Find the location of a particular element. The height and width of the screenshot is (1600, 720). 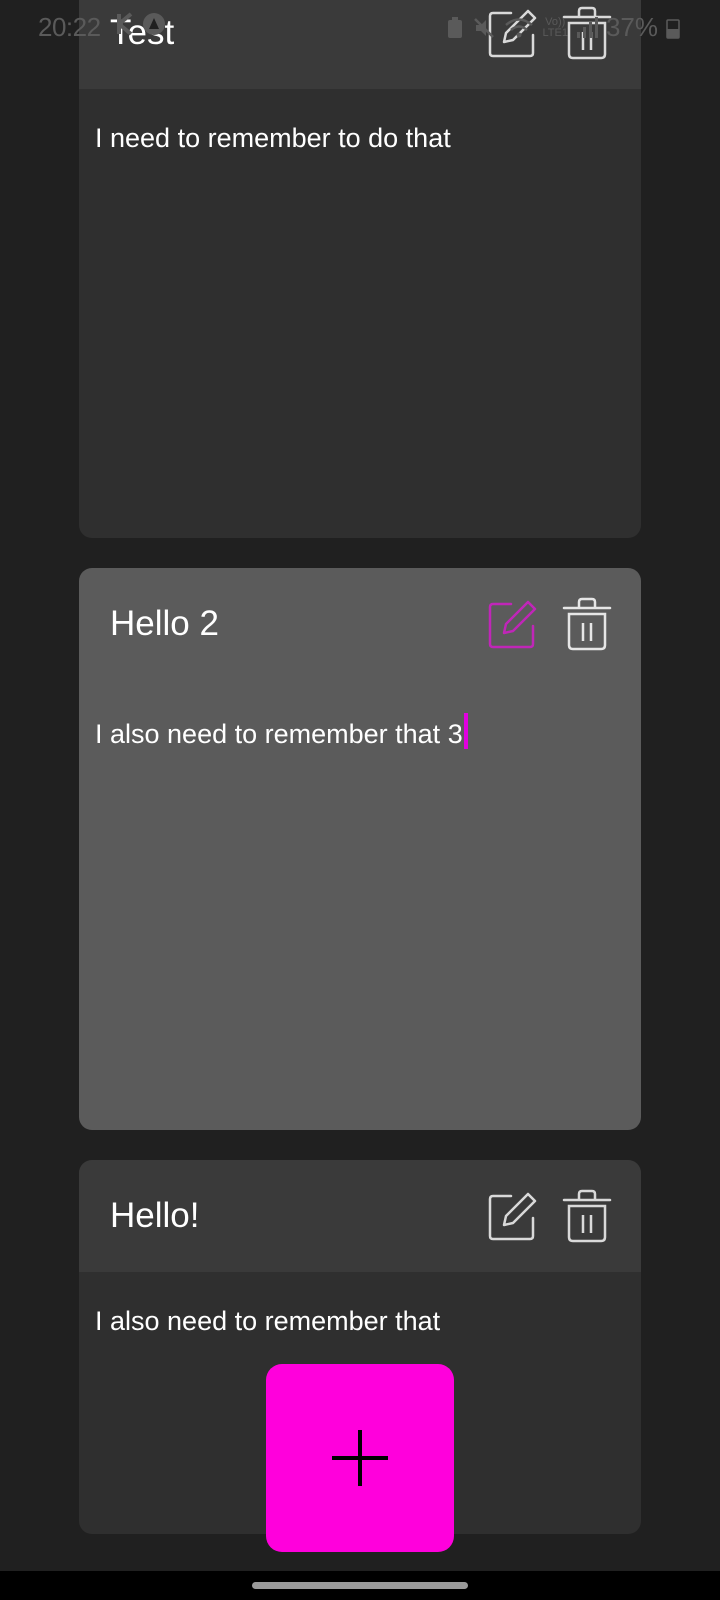

status-notification-icons is located at coordinates (141, 24).